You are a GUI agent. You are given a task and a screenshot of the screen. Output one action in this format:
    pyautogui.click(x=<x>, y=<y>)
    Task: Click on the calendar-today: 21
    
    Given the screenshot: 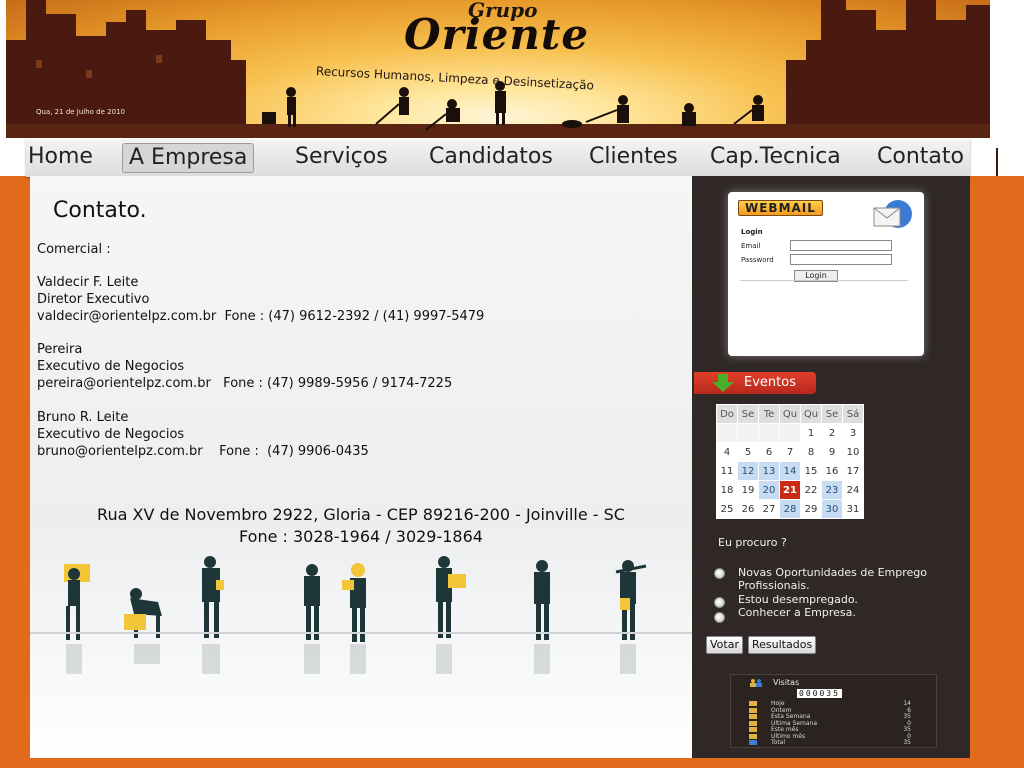 What is the action you would take?
    pyautogui.click(x=790, y=490)
    